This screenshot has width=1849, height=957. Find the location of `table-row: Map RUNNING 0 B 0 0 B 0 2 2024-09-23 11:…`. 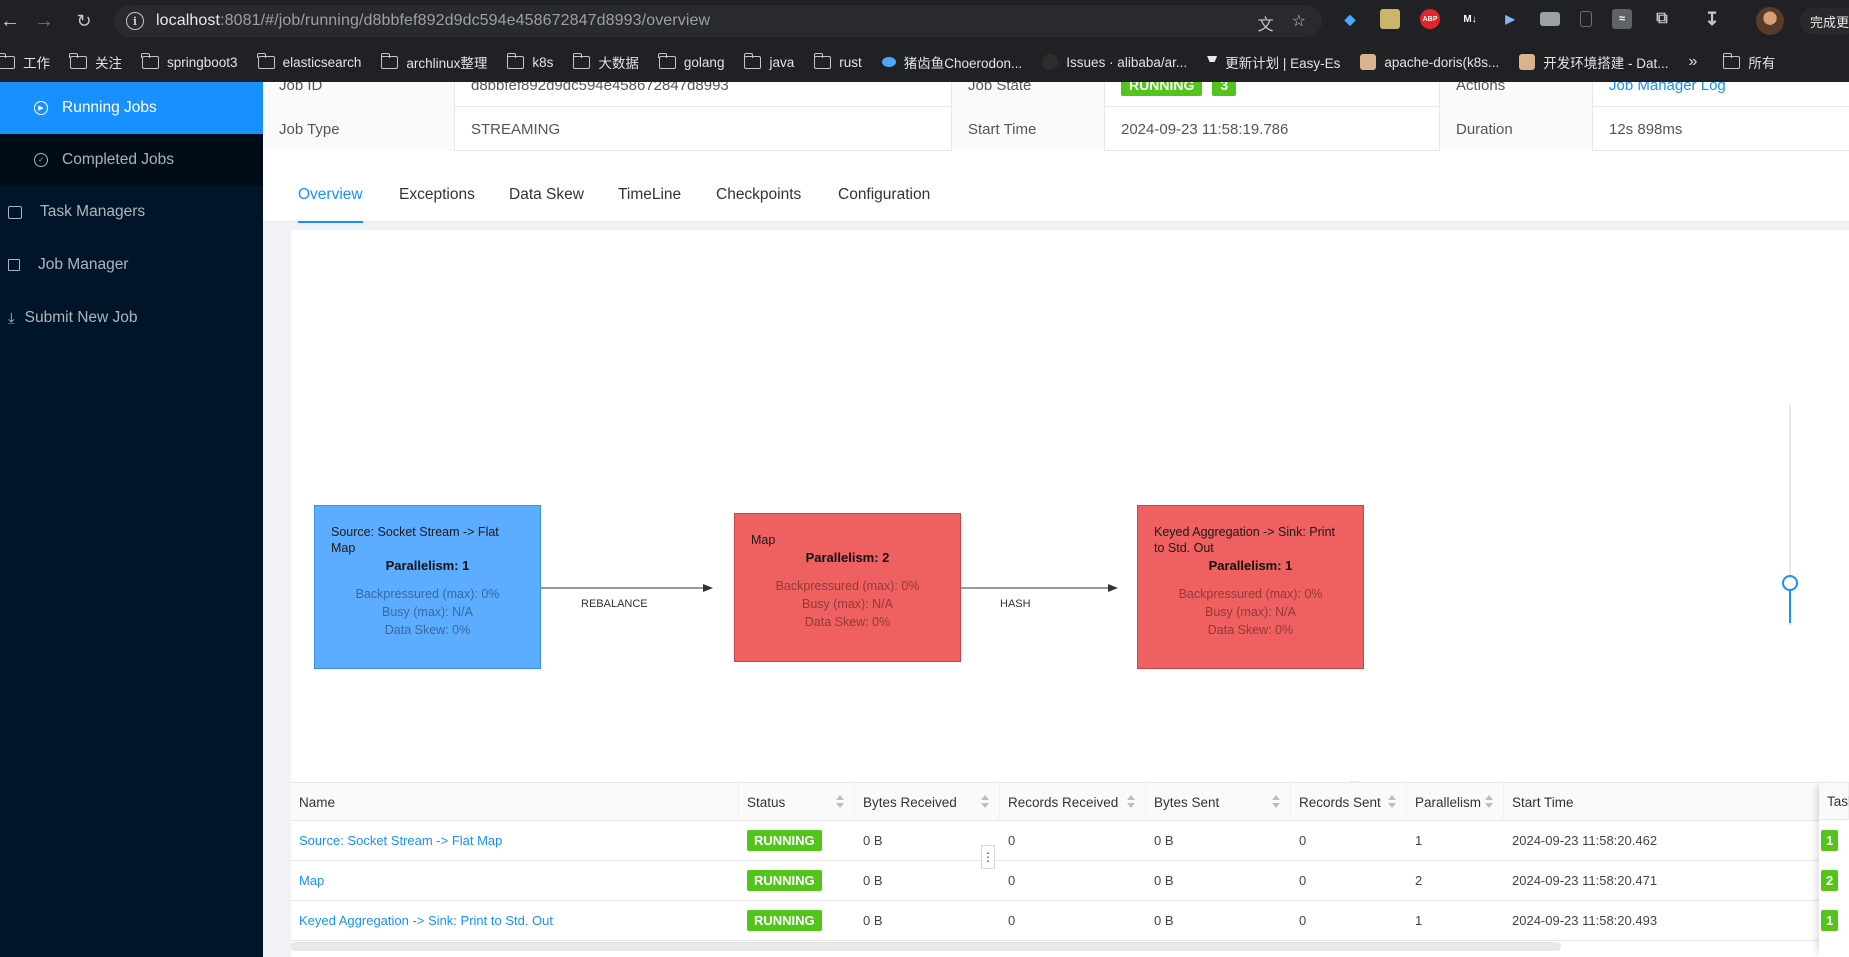

table-row: Map RUNNING 0 B 0 0 B 0 2 2024-09-23 11:… is located at coordinates (1070, 881).